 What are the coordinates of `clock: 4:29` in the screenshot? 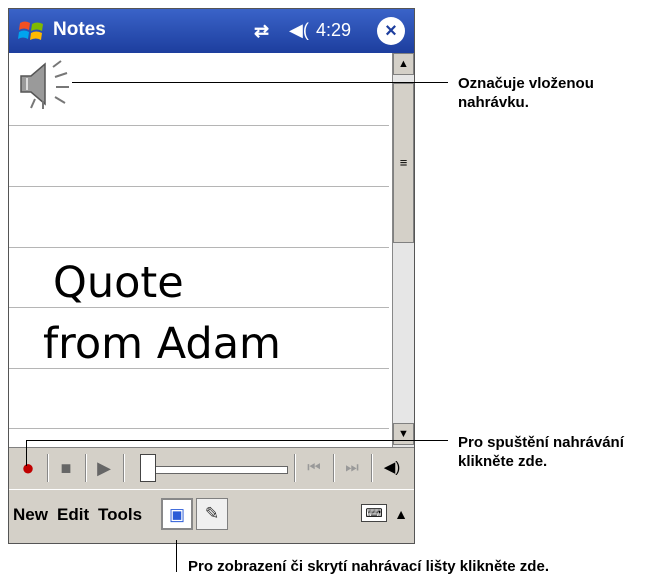 It's located at (333, 30).